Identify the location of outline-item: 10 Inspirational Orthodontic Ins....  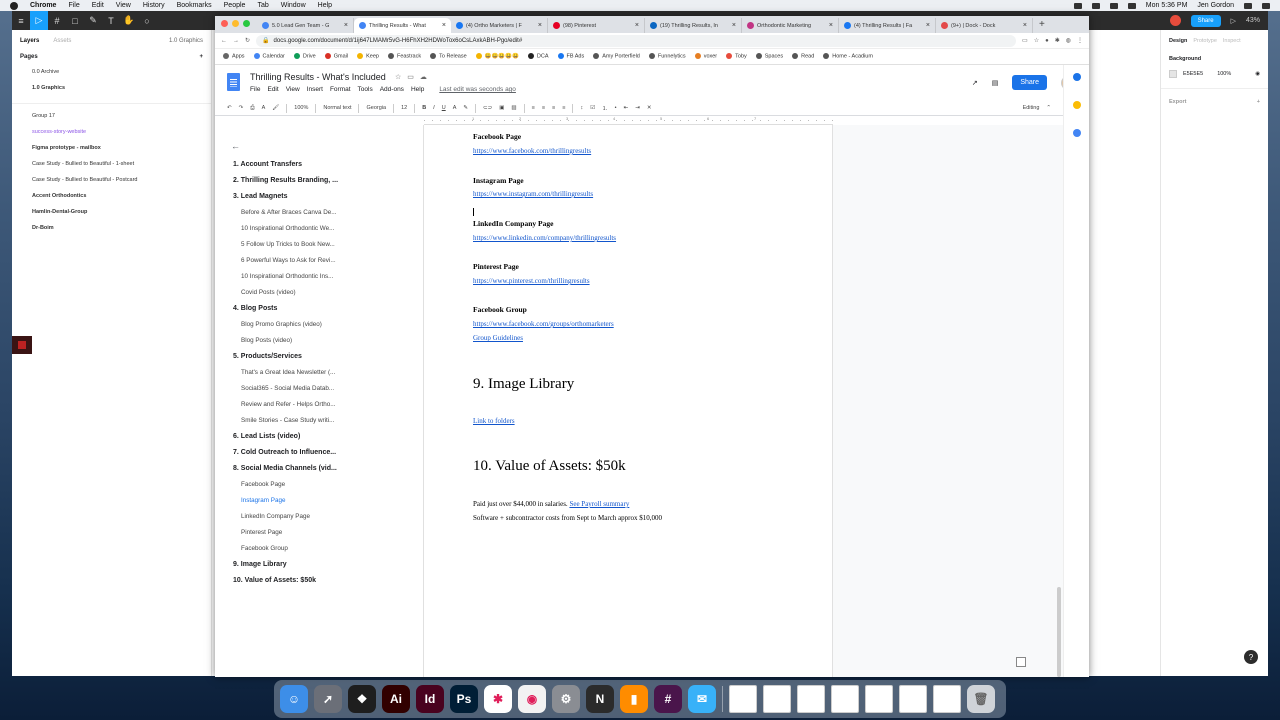
(328, 276).